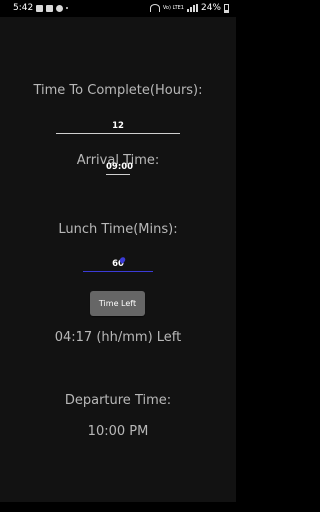 The image size is (320, 512). Describe the element at coordinates (192, 8) in the screenshot. I see `signal-icon` at that location.